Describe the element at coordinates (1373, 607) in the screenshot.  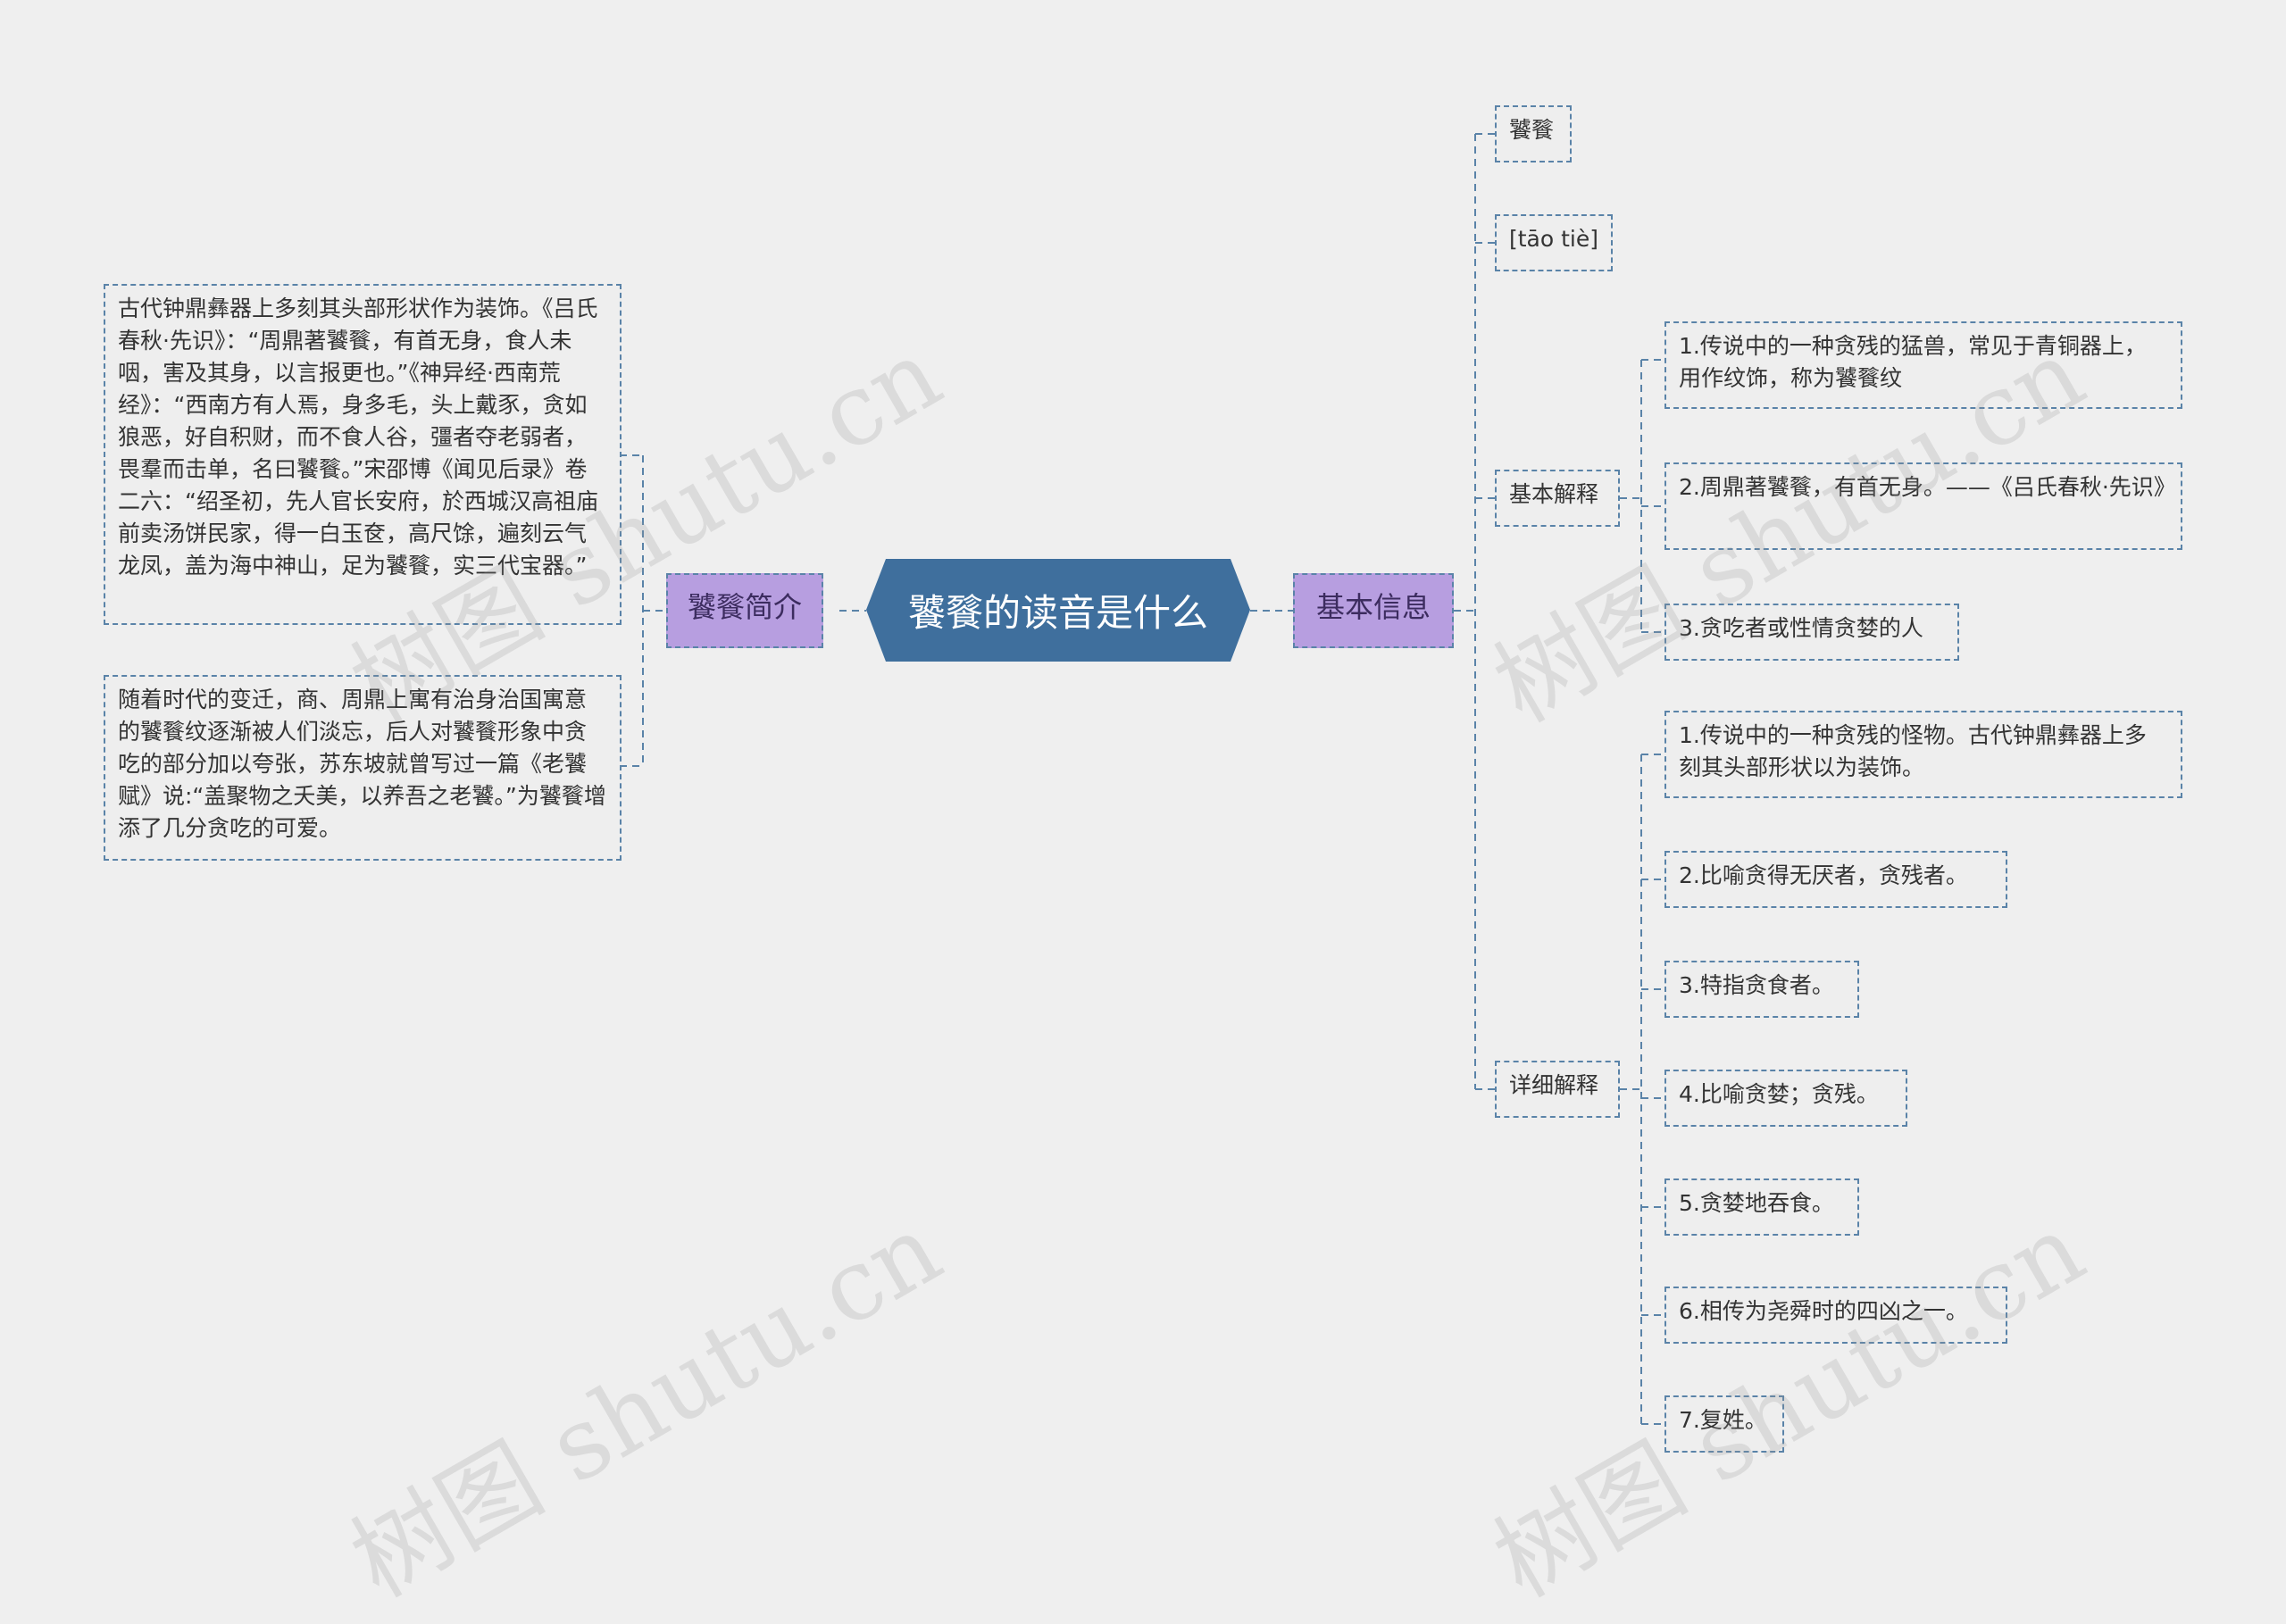
I see `branch-label: 基本信息` at that location.